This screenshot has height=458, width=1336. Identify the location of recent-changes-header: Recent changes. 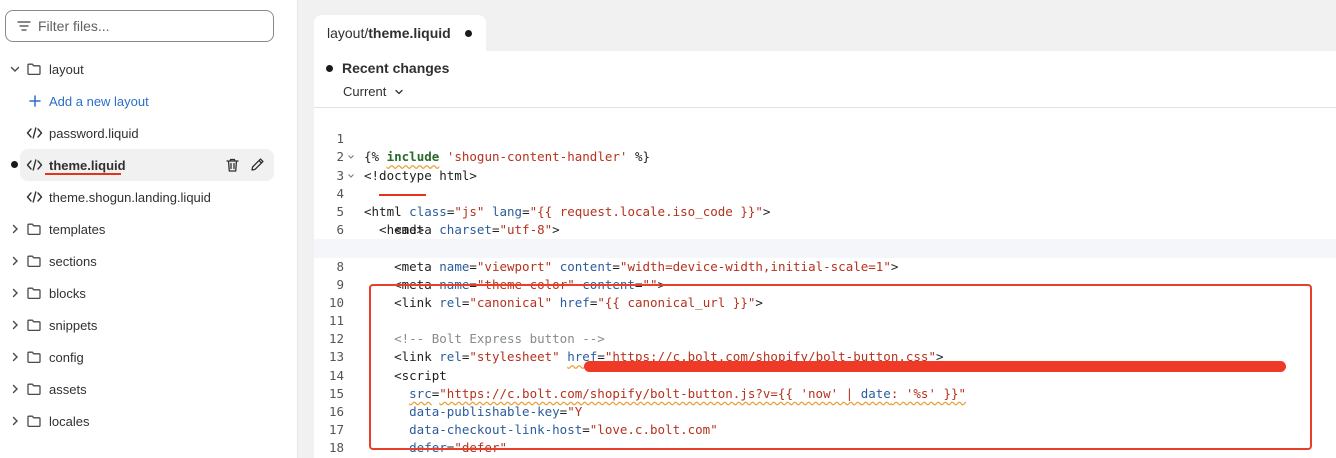
(387, 68).